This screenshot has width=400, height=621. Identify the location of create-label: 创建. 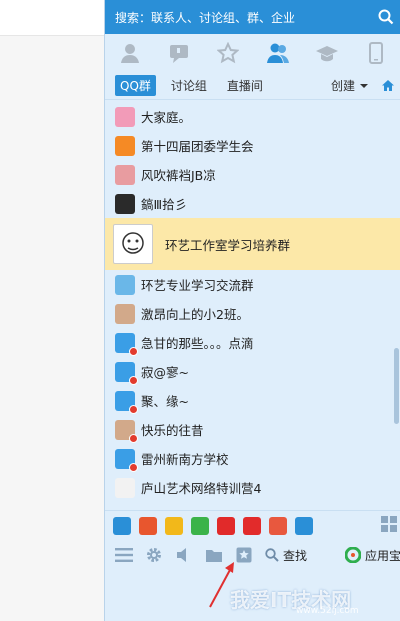
(342, 86).